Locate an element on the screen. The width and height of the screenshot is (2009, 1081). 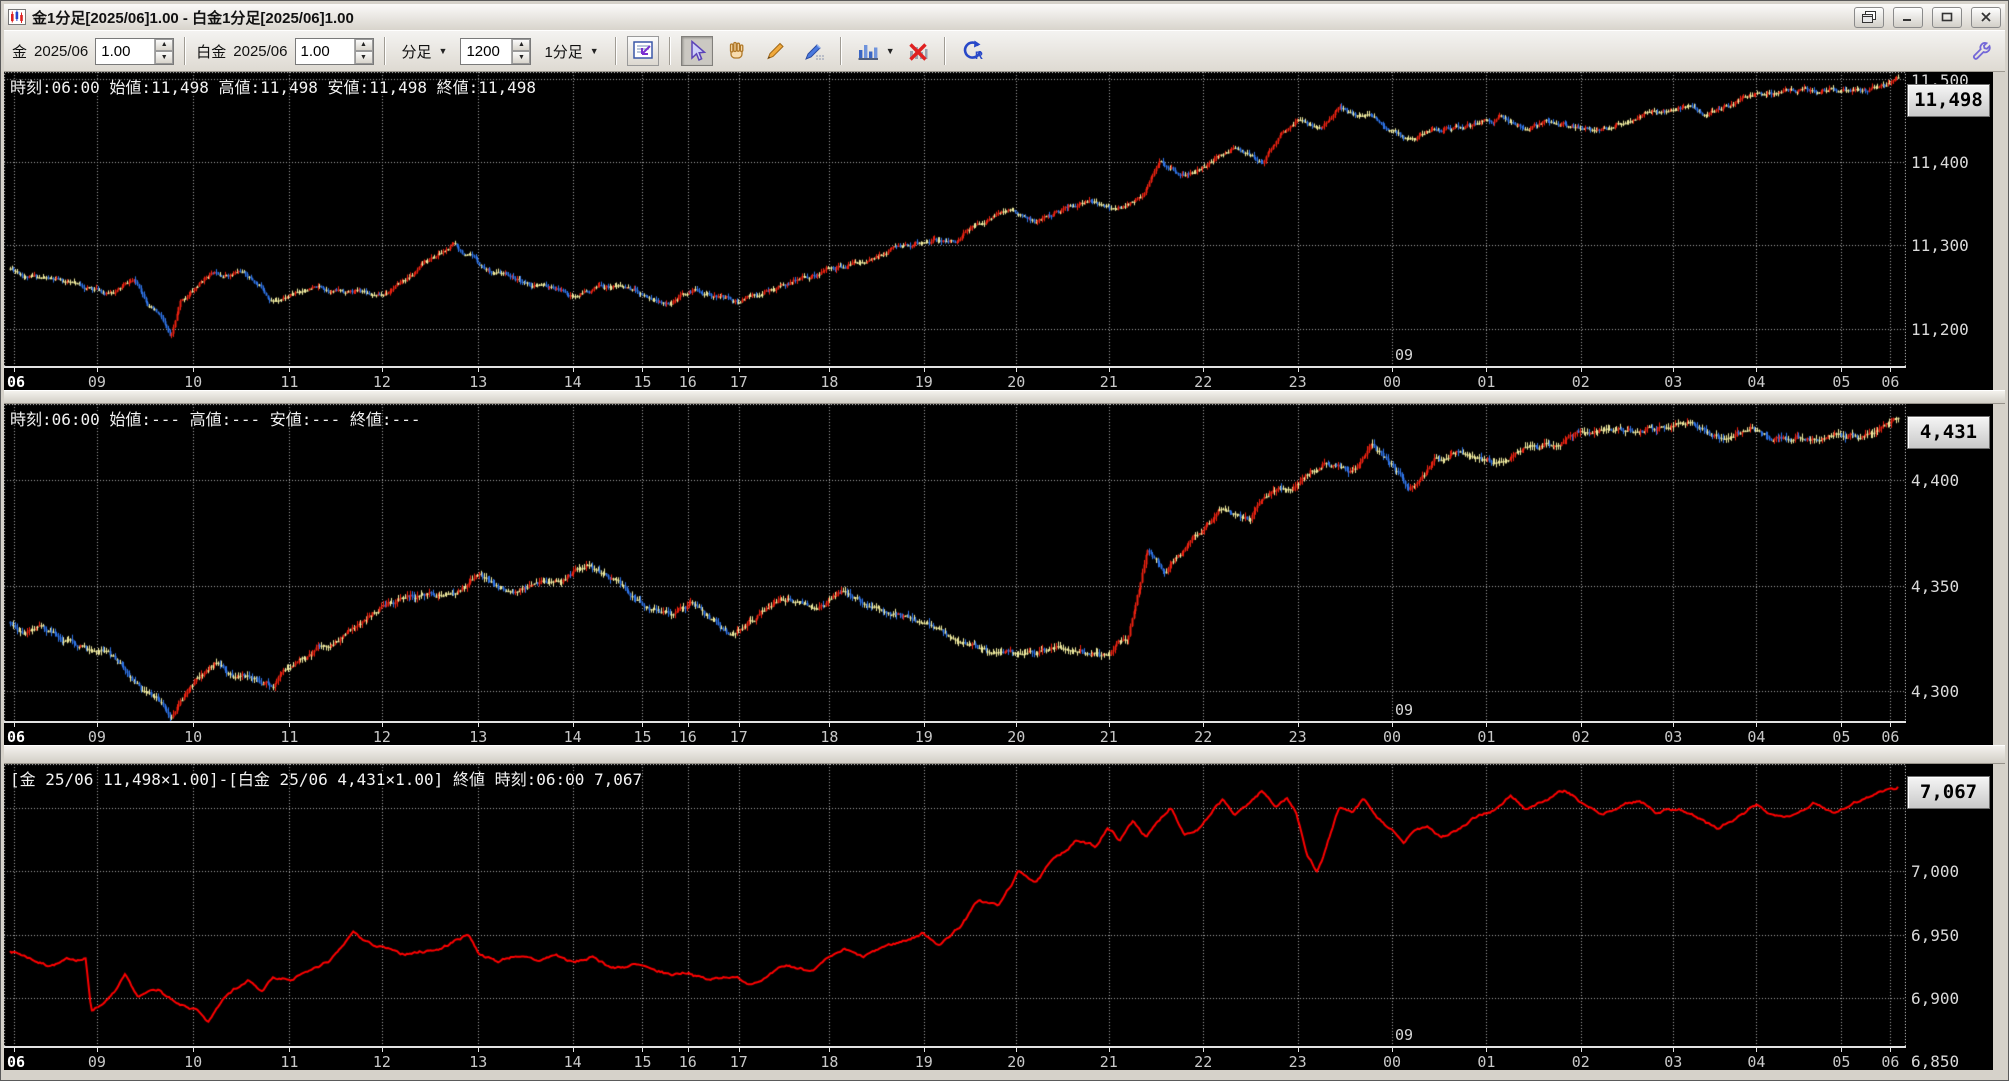
blue-pen-icon is located at coordinates (814, 52).